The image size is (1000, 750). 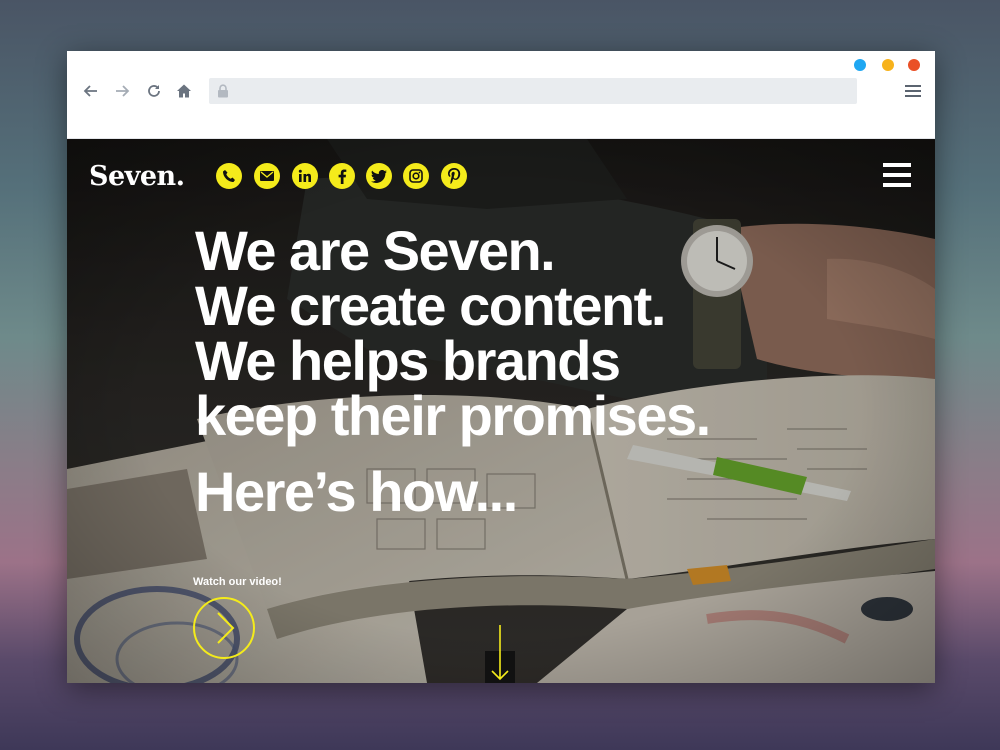 What do you see at coordinates (453, 415) in the screenshot?
I see `headline-line: keep their promises.` at bounding box center [453, 415].